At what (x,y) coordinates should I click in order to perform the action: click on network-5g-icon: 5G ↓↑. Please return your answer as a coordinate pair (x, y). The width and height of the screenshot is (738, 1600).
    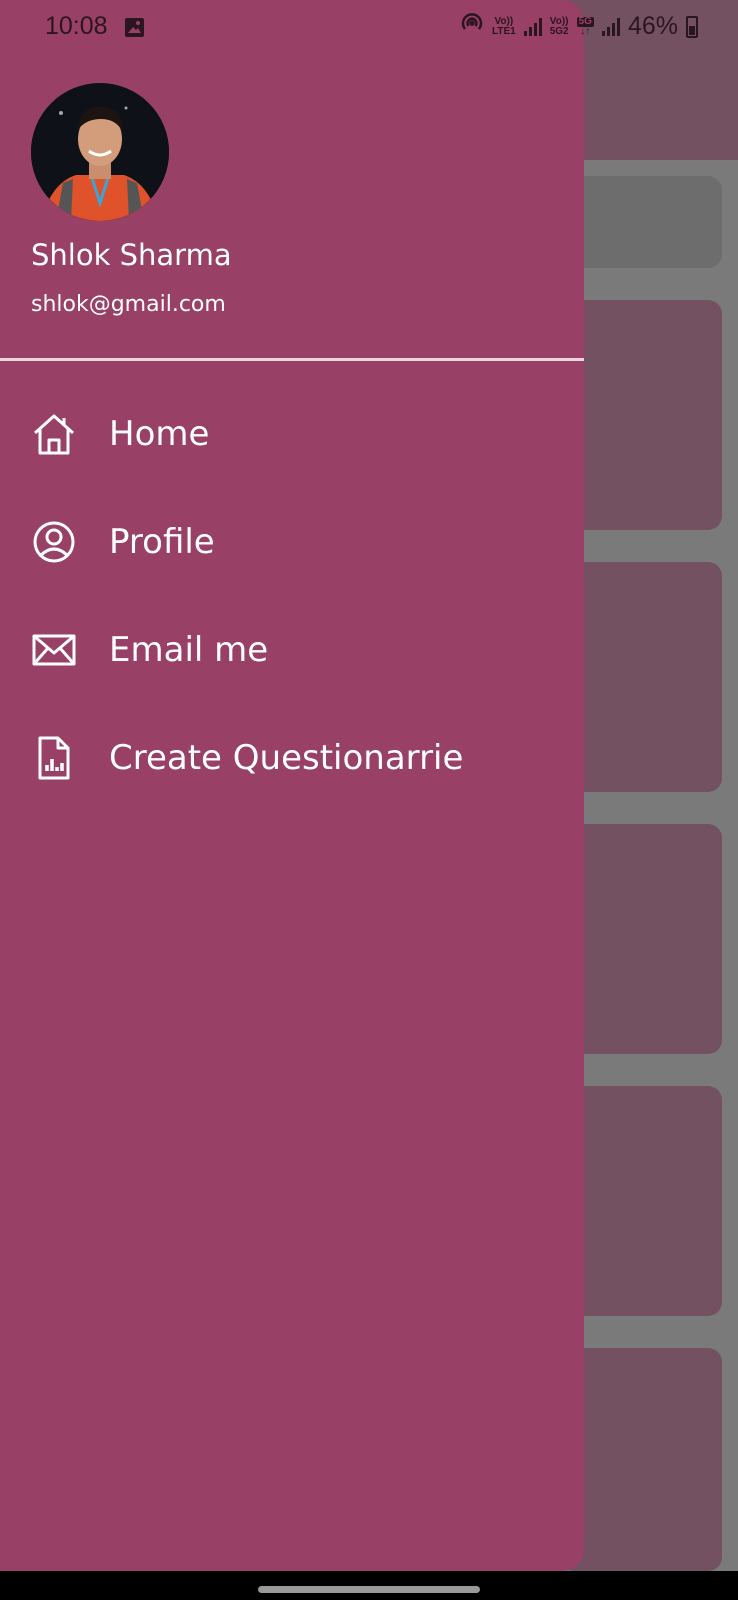
    Looking at the image, I should click on (585, 26).